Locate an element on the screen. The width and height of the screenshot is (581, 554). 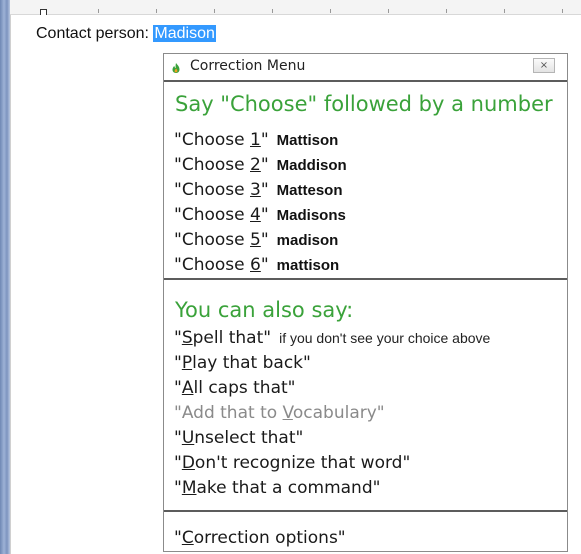
choice-number: 1 is located at coordinates (255, 140).